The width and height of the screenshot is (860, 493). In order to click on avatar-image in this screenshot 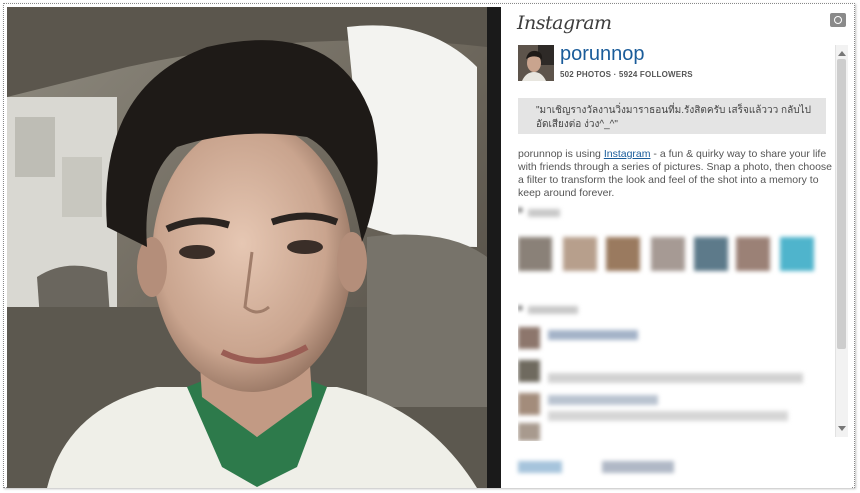, I will do `click(536, 63)`.